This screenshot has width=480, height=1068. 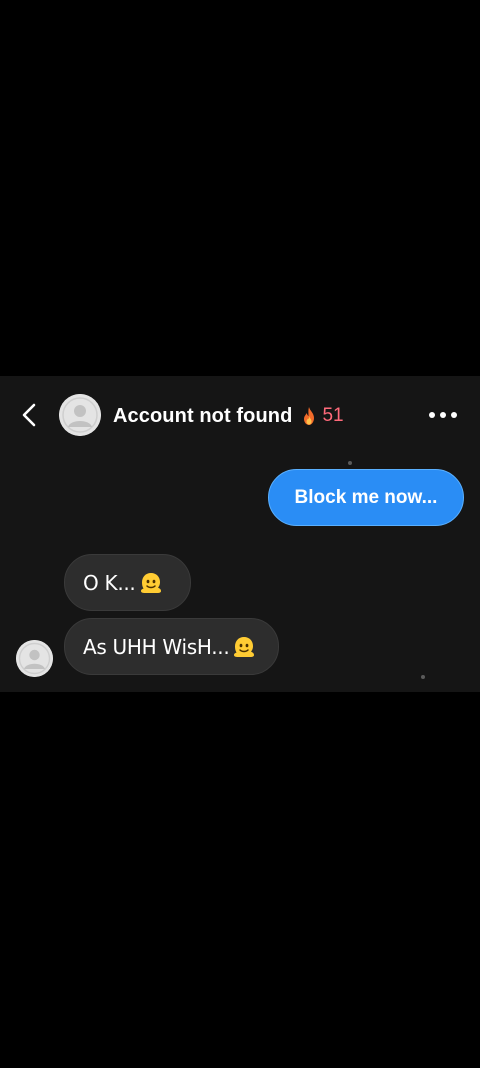 I want to click on chevron-left-icon, so click(x=29, y=415).